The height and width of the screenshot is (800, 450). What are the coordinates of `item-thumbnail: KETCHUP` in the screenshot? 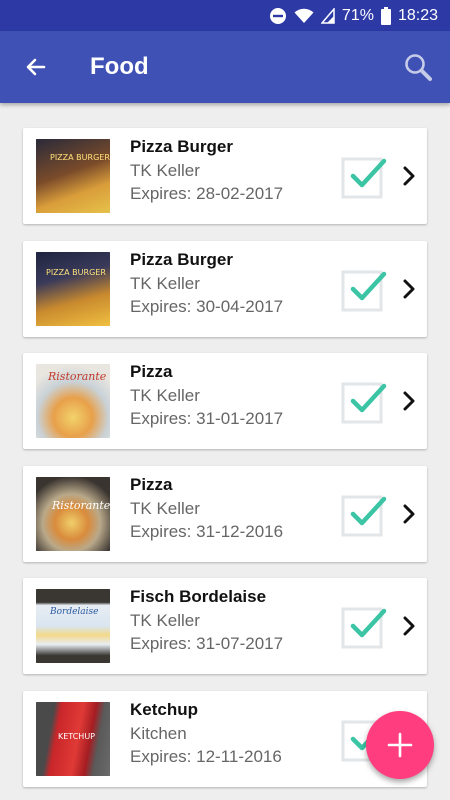 It's located at (73, 739).